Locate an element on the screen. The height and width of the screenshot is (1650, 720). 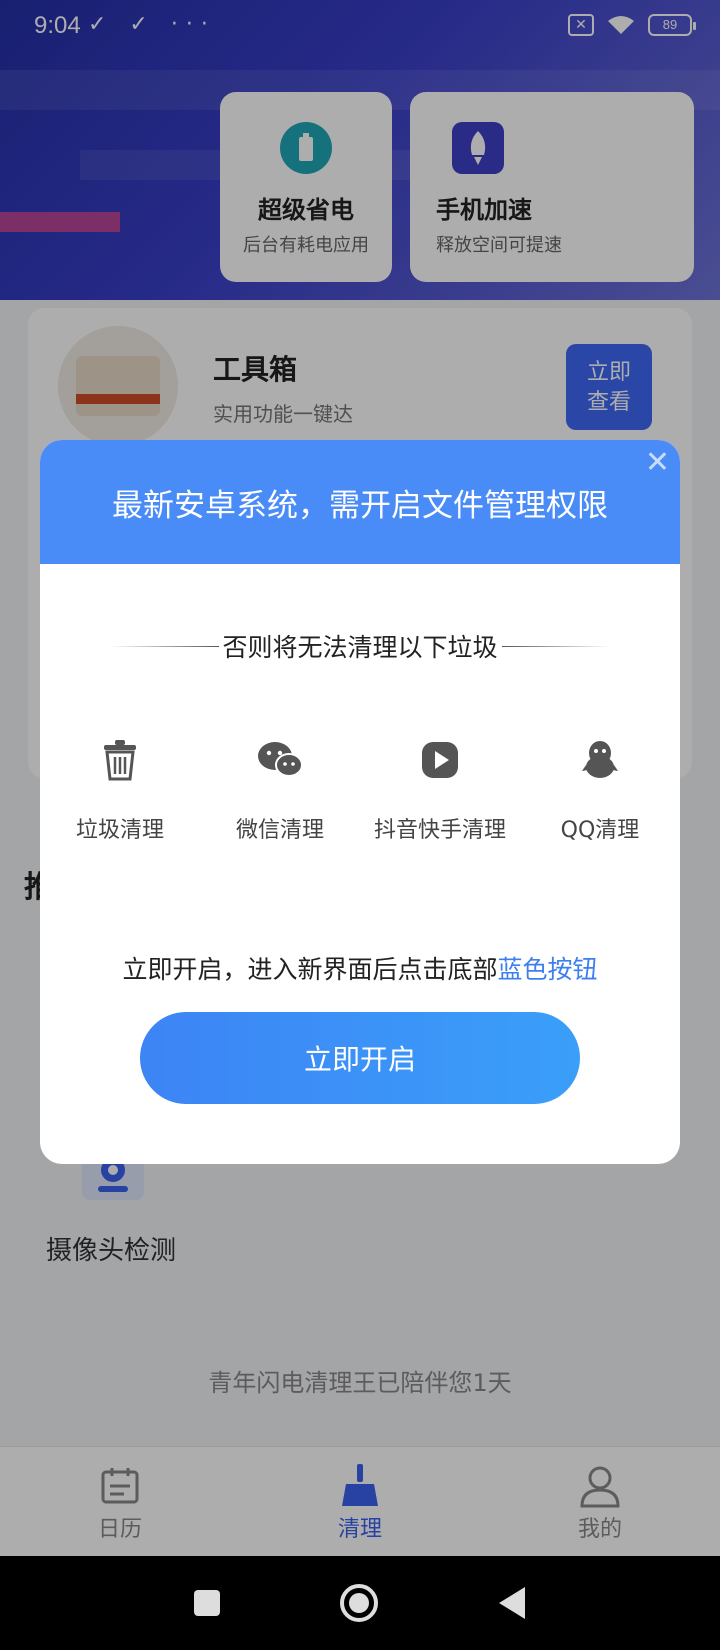
wechat-icon is located at coordinates (280, 760).